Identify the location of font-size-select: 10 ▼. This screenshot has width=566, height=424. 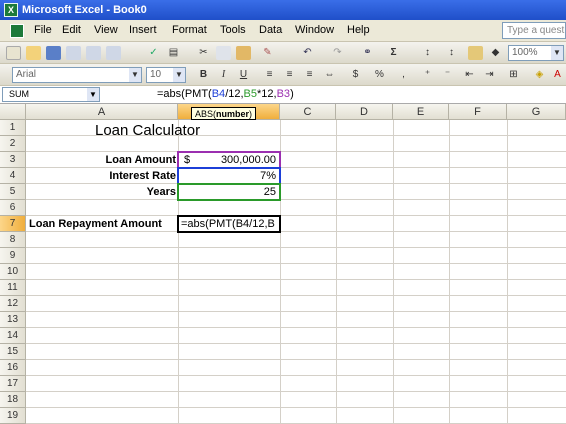
(166, 75).